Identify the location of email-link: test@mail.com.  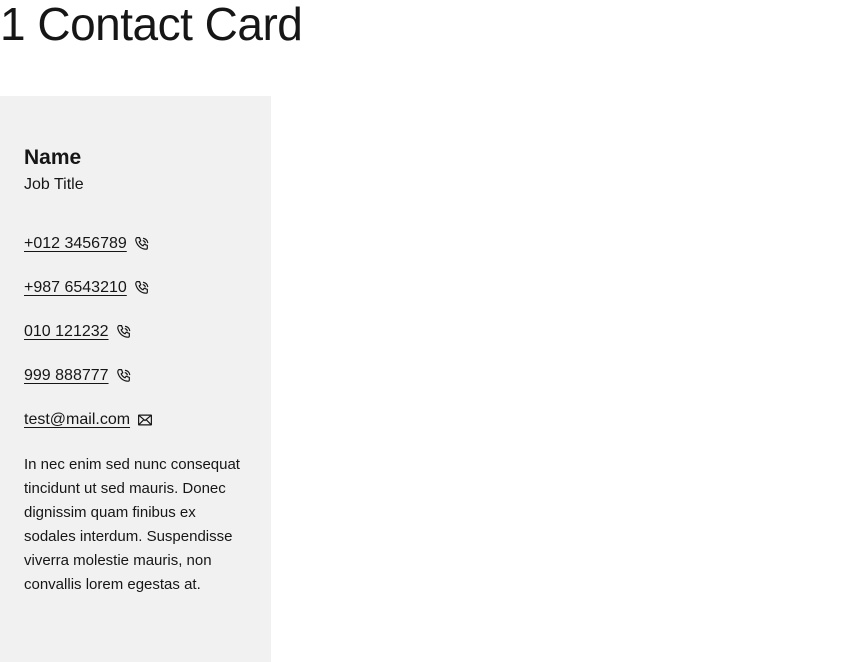
(77, 420).